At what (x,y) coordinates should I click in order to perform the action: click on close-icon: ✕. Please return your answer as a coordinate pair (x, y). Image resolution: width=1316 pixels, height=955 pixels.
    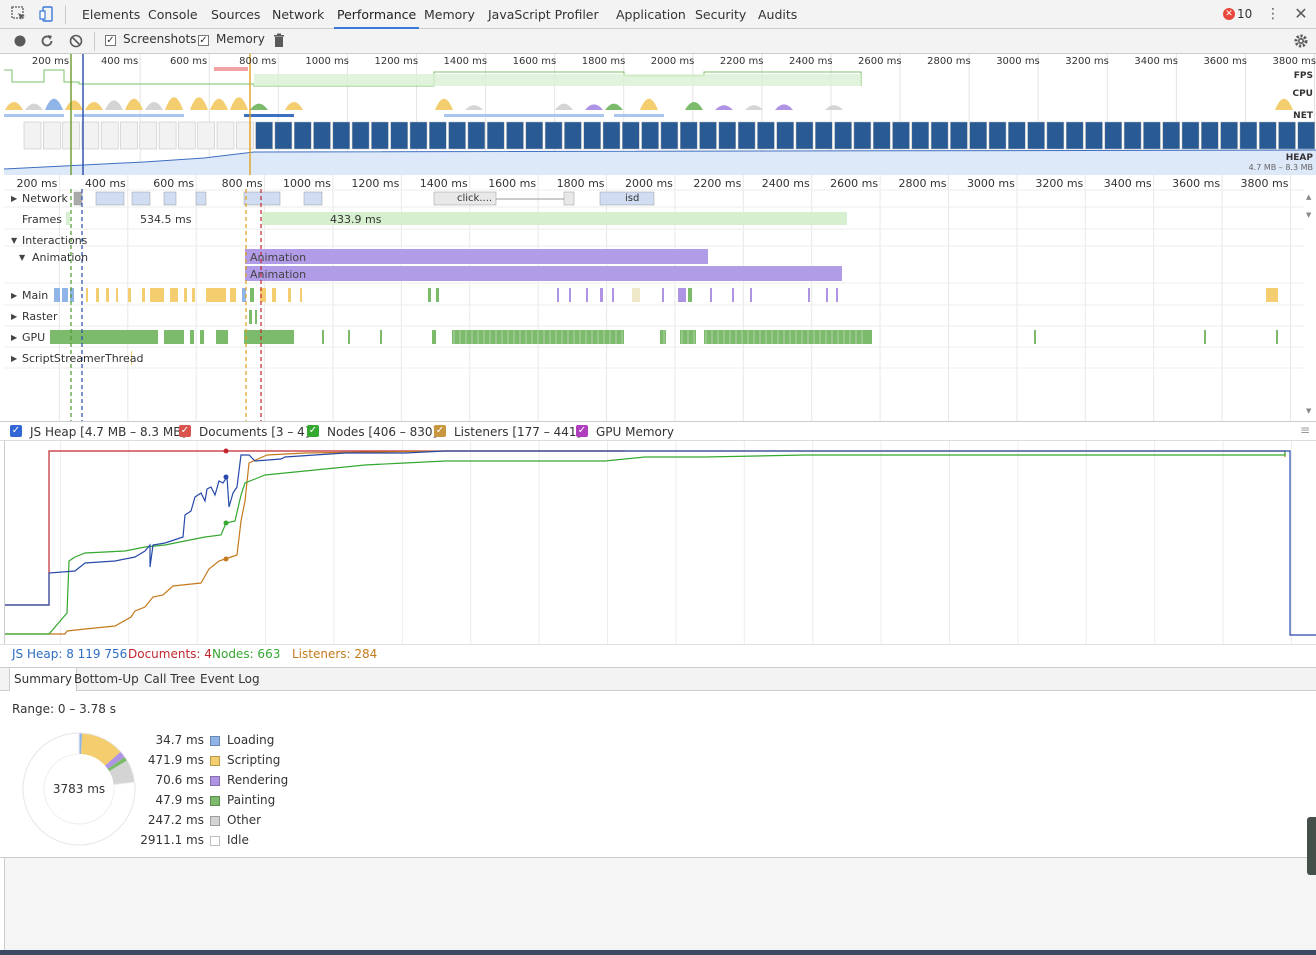
    Looking at the image, I should click on (1301, 14).